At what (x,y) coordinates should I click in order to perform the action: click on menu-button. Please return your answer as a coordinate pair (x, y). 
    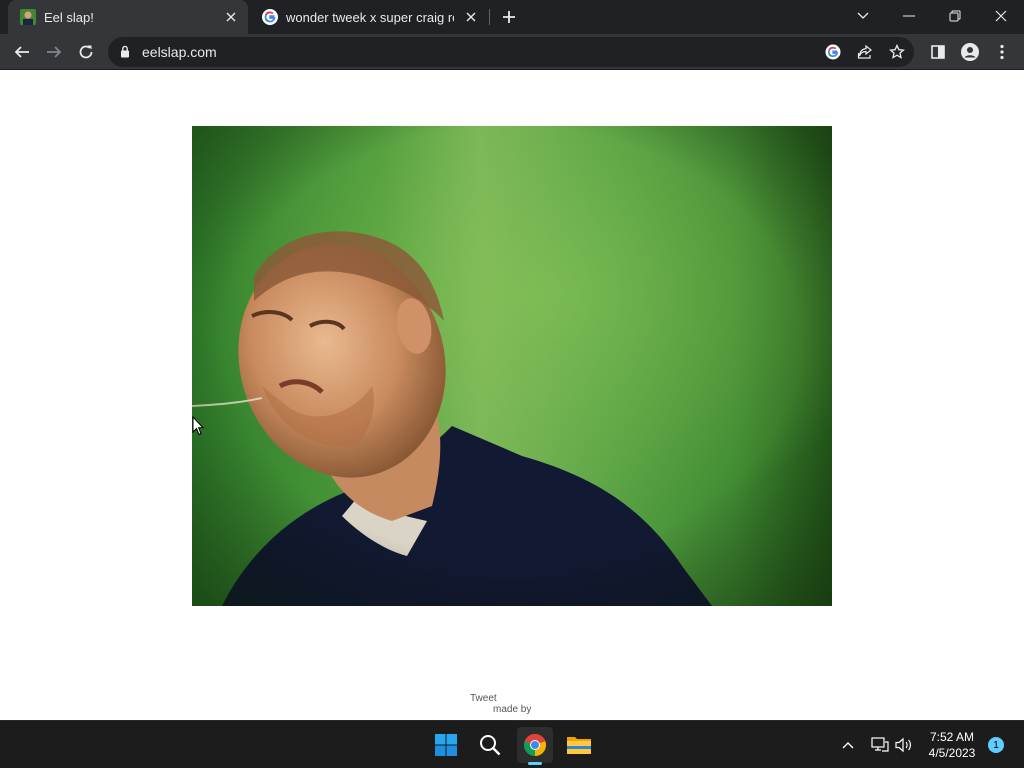
    Looking at the image, I should click on (1002, 52).